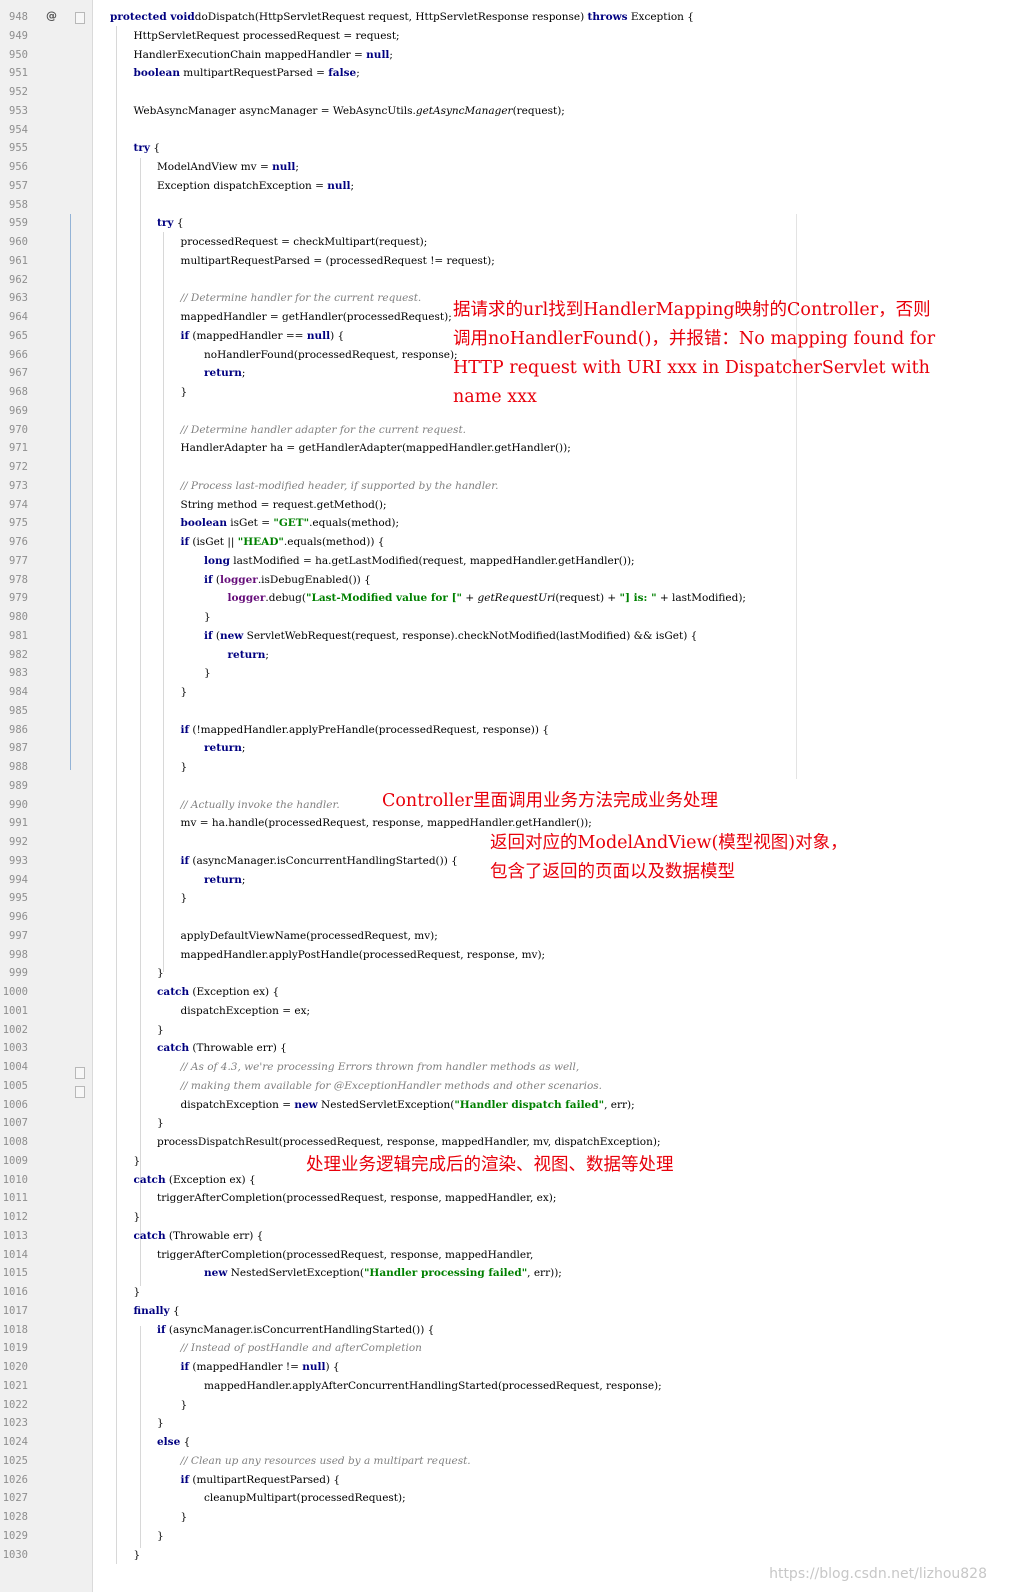 The image size is (1009, 1592). Describe the element at coordinates (214, 1235) in the screenshot. I see `code-token: (Throwable err) {` at that location.